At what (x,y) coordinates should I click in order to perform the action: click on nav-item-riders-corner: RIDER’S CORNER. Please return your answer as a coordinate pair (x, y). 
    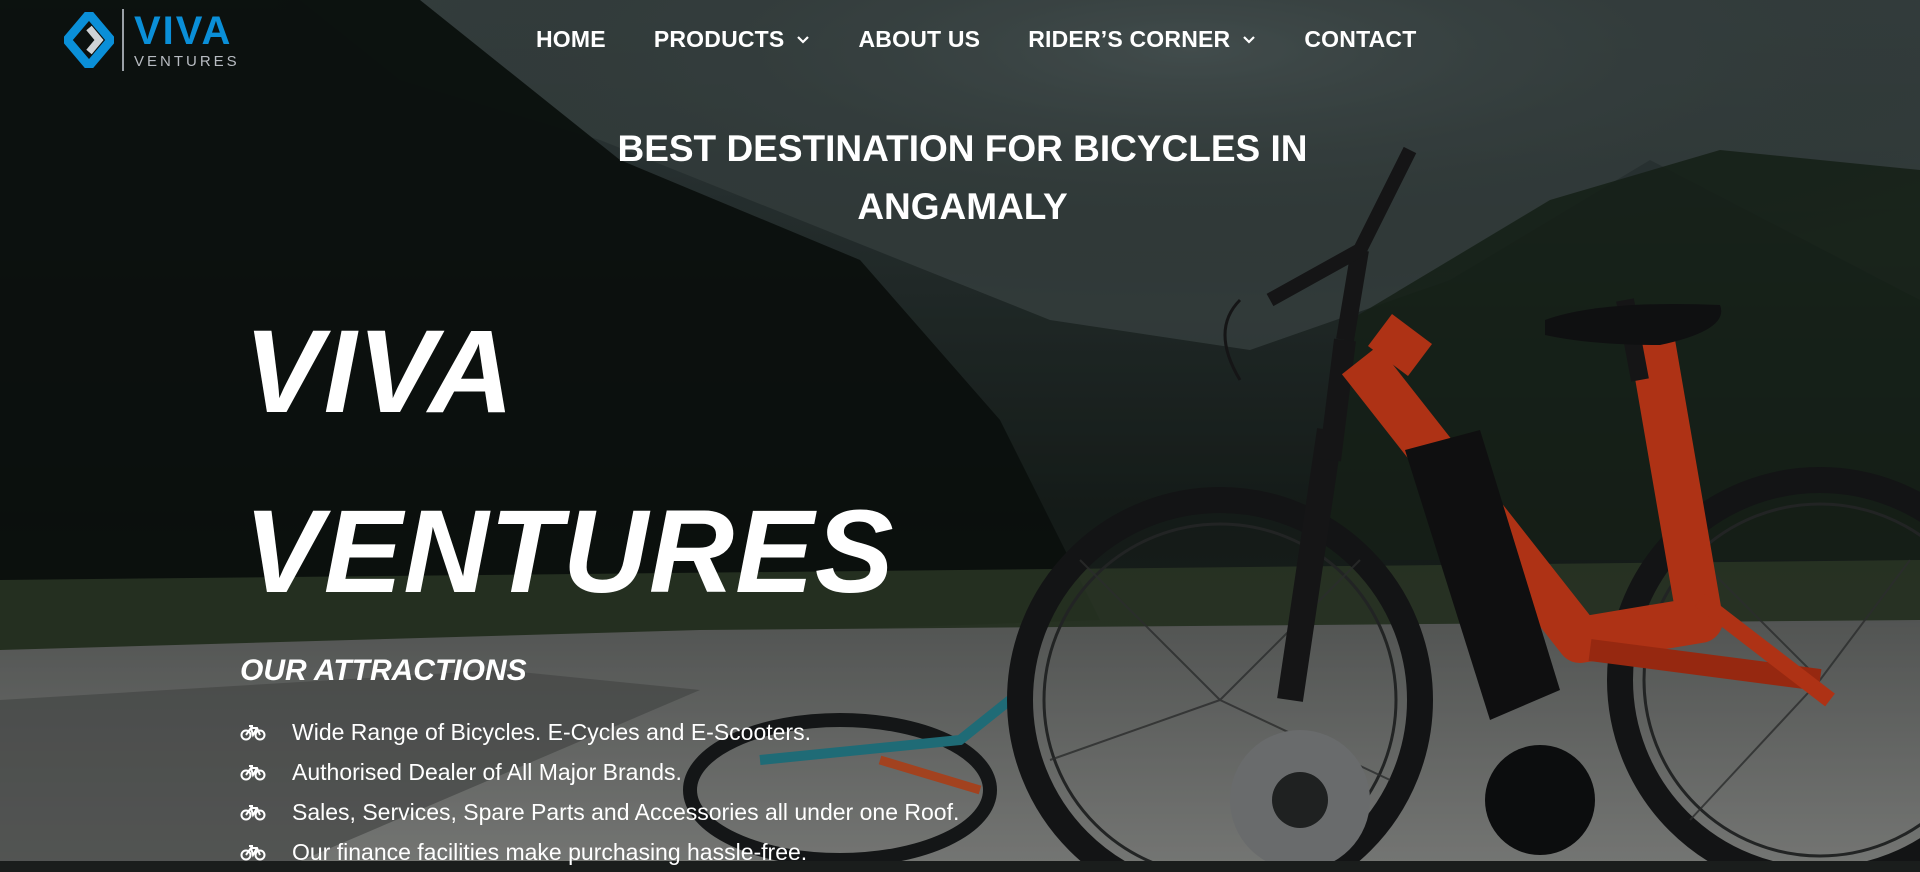
    Looking at the image, I should click on (1142, 39).